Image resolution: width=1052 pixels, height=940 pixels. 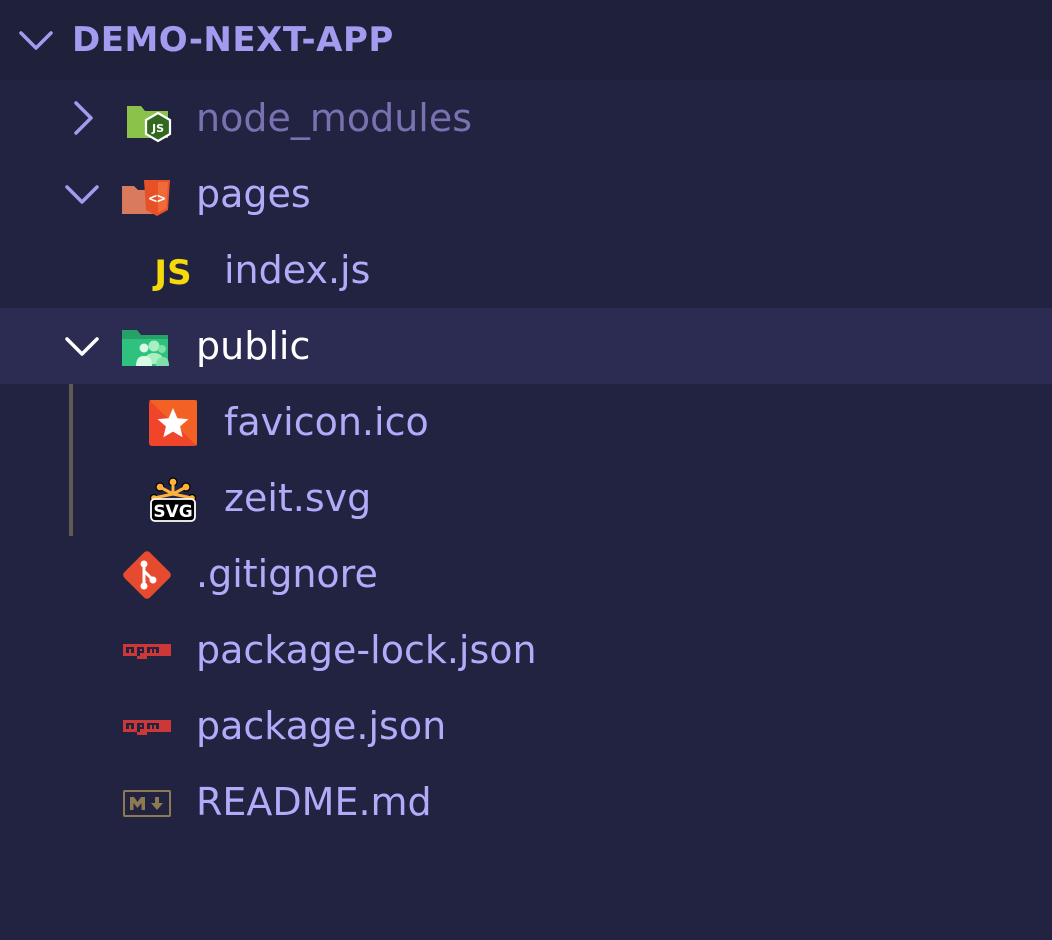 What do you see at coordinates (298, 498) in the screenshot?
I see `tree-item-label: zeit.svg` at bounding box center [298, 498].